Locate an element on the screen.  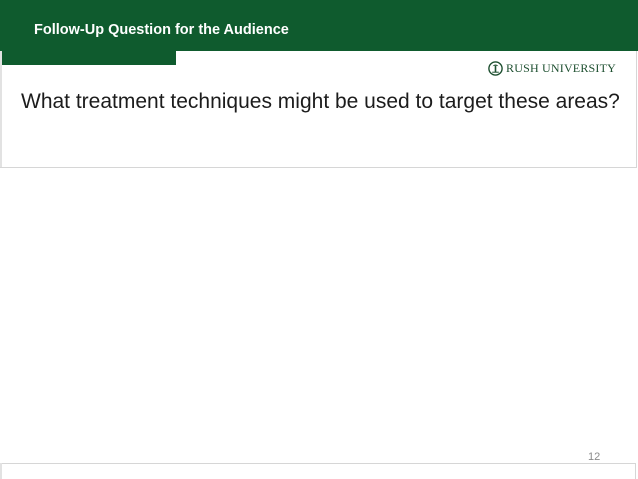
content-left-rule is located at coordinates (1, 109).